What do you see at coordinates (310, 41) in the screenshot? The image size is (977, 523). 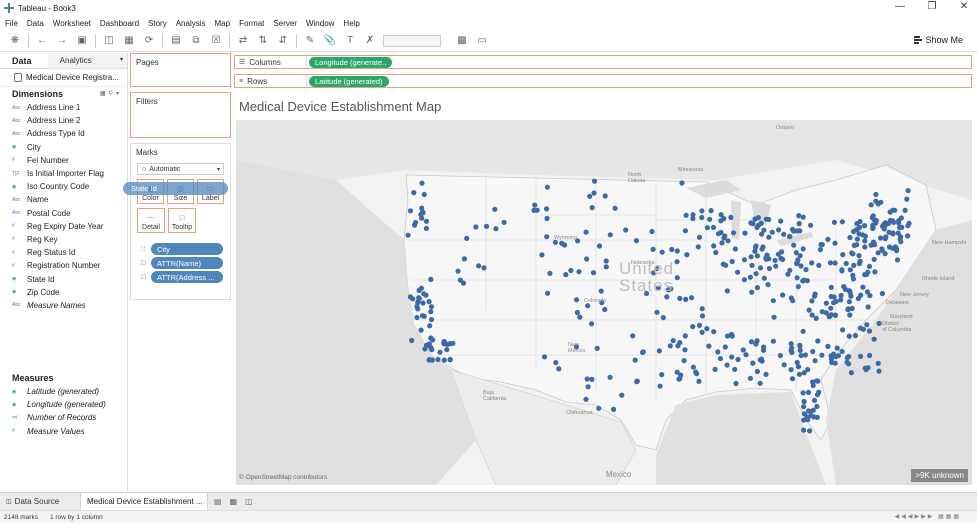 I see `highlight-icon: ✎` at bounding box center [310, 41].